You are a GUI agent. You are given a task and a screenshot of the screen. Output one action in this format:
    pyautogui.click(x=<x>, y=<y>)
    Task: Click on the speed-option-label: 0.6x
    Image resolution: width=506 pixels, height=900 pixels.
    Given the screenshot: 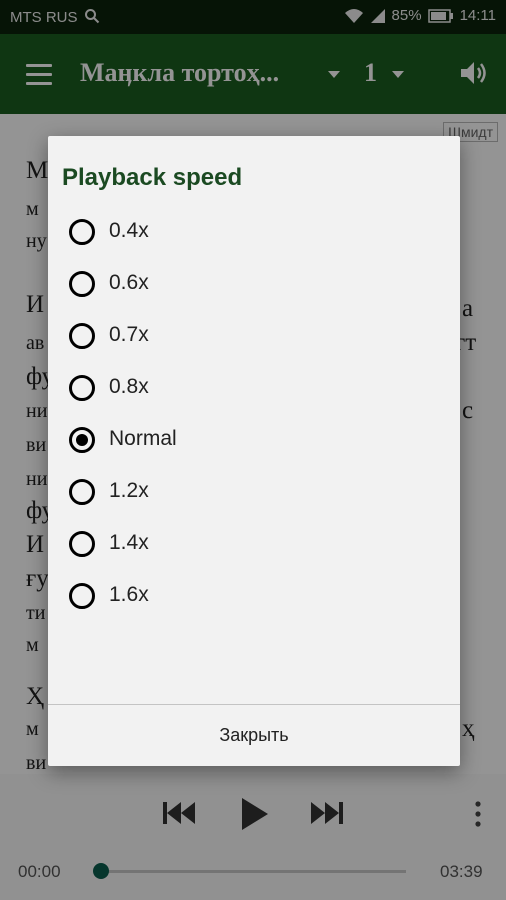 What is the action you would take?
    pyautogui.click(x=129, y=282)
    